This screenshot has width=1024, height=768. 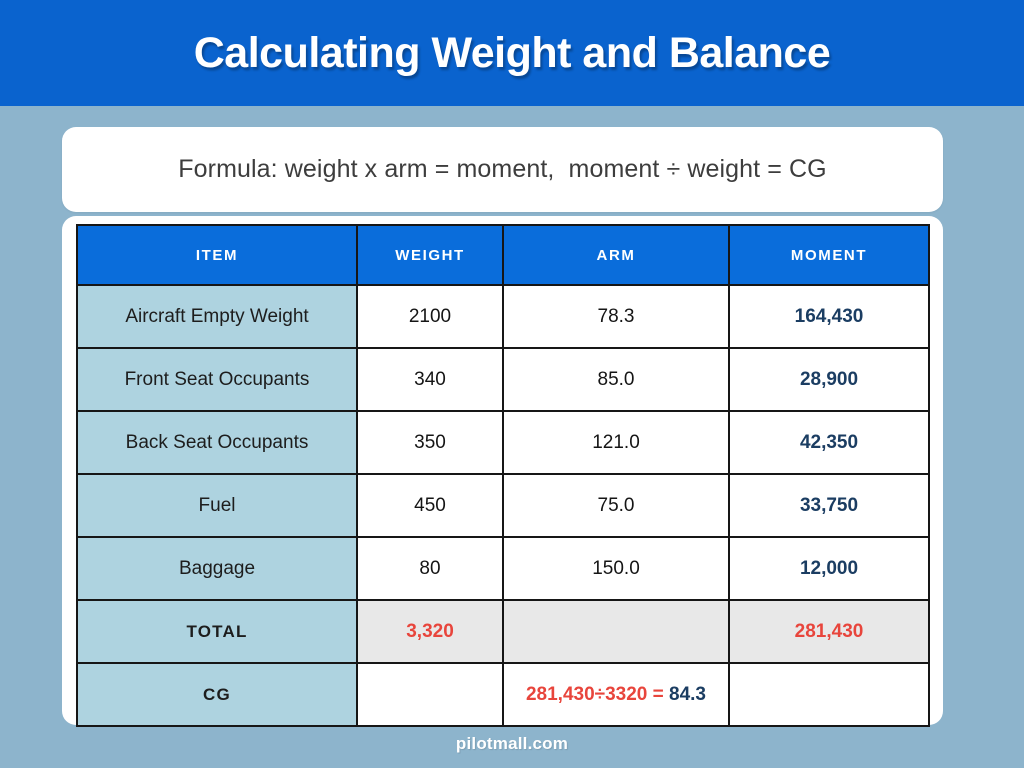 What do you see at coordinates (217, 255) in the screenshot?
I see `column-header-item: ITEM` at bounding box center [217, 255].